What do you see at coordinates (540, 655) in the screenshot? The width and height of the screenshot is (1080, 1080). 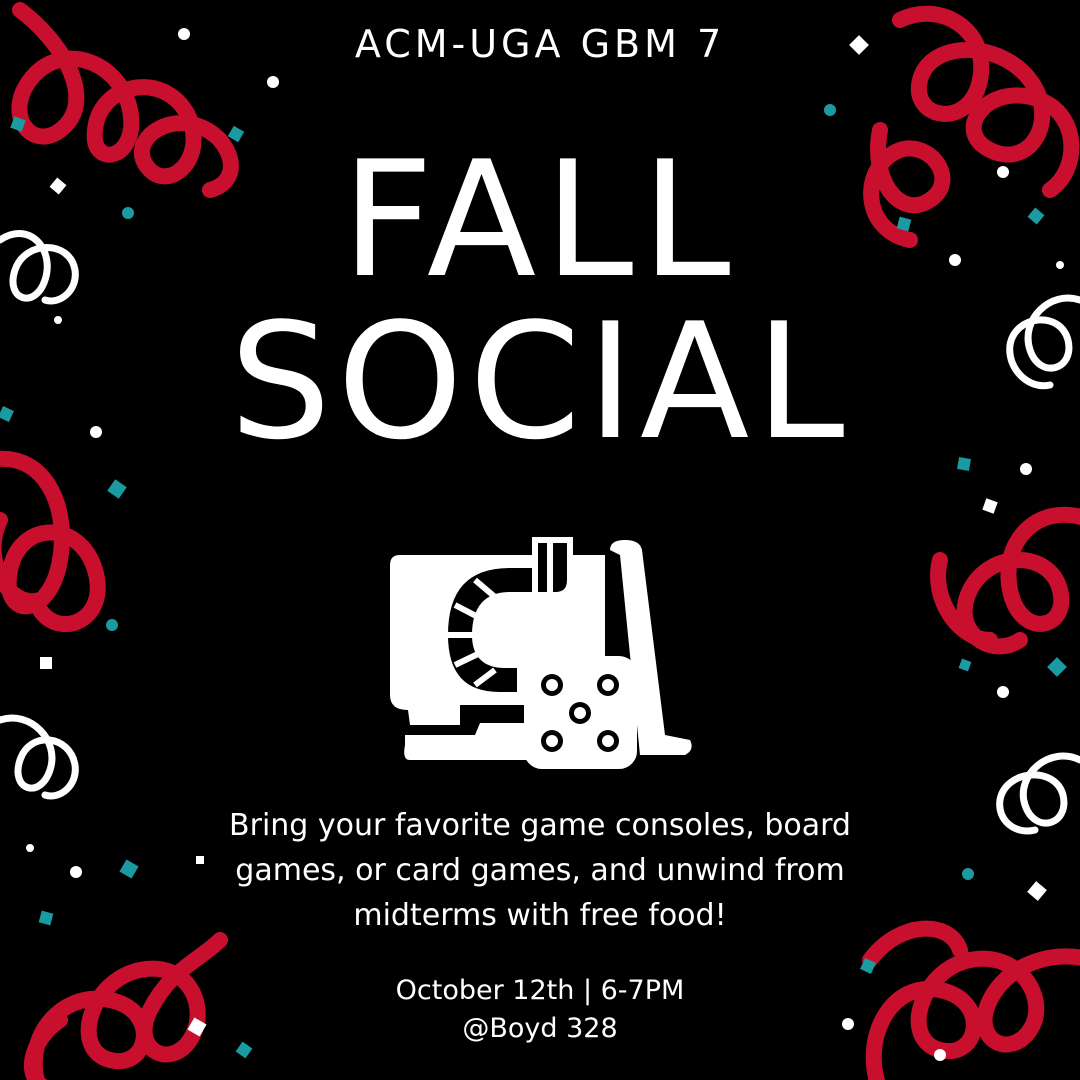 I see `board-game-dice-icon` at bounding box center [540, 655].